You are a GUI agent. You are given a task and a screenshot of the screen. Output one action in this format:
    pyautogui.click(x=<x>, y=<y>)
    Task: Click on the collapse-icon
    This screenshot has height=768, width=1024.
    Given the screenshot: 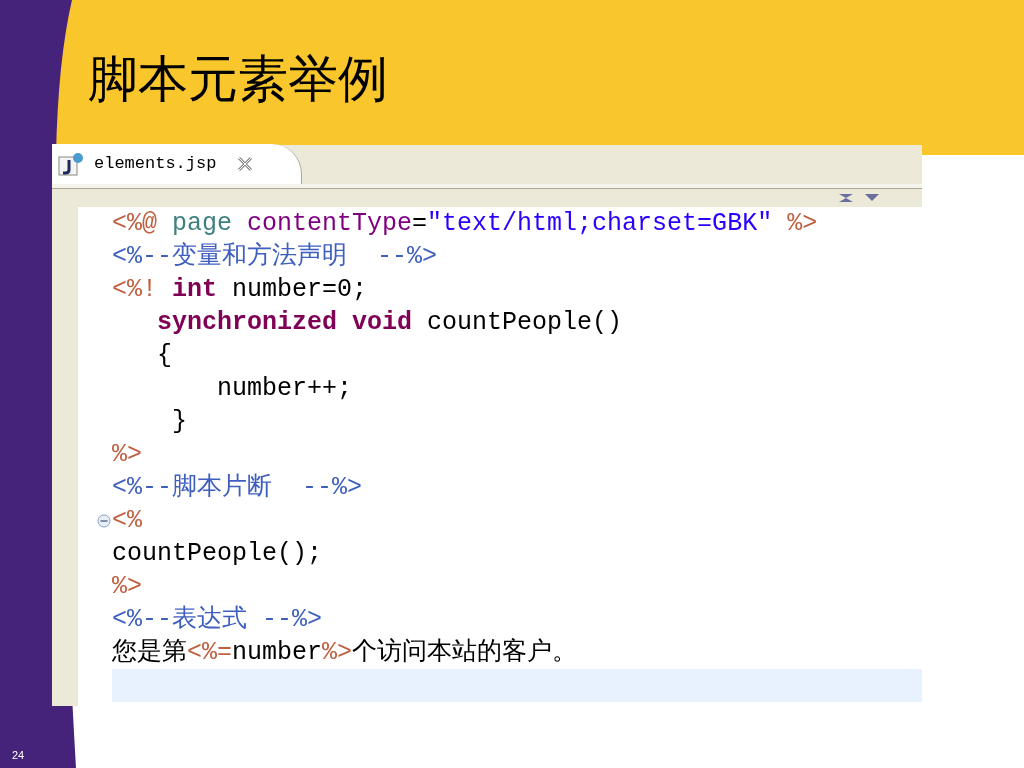 What is the action you would take?
    pyautogui.click(x=104, y=520)
    